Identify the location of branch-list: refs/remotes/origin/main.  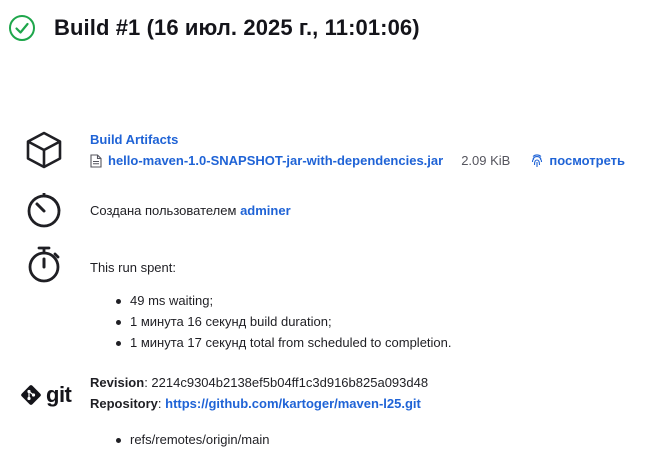
(192, 442).